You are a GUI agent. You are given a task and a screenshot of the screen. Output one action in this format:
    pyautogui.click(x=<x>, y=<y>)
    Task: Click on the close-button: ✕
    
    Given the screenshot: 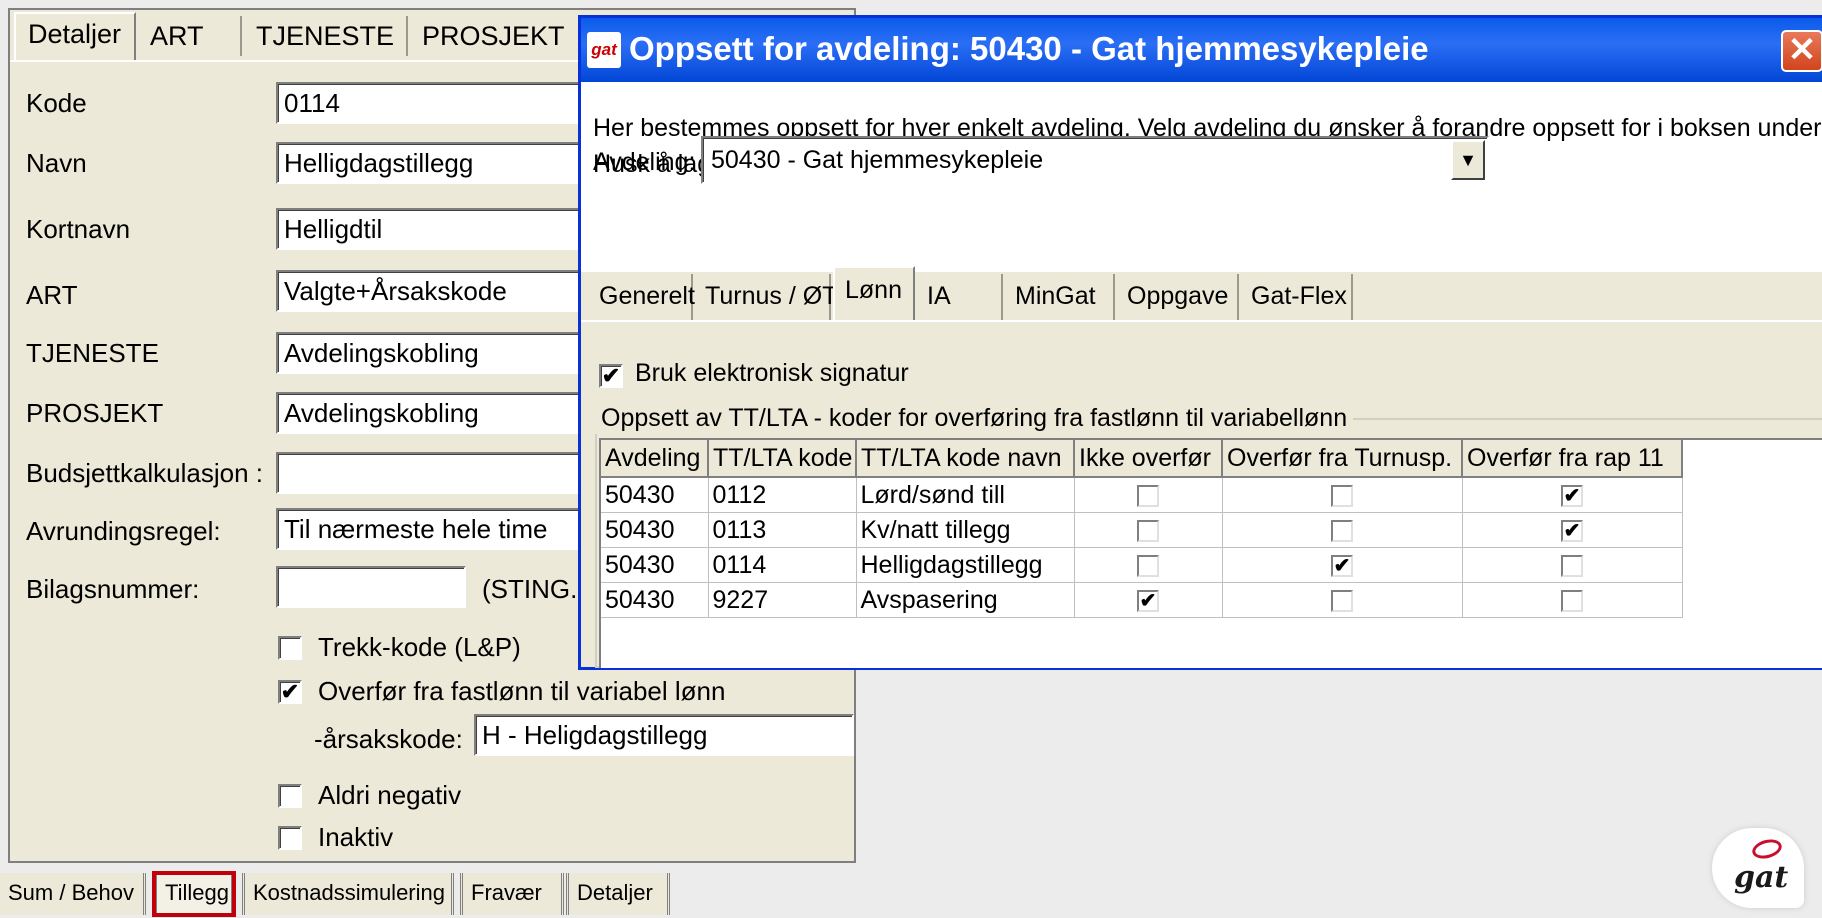 What is the action you would take?
    pyautogui.click(x=1801, y=51)
    